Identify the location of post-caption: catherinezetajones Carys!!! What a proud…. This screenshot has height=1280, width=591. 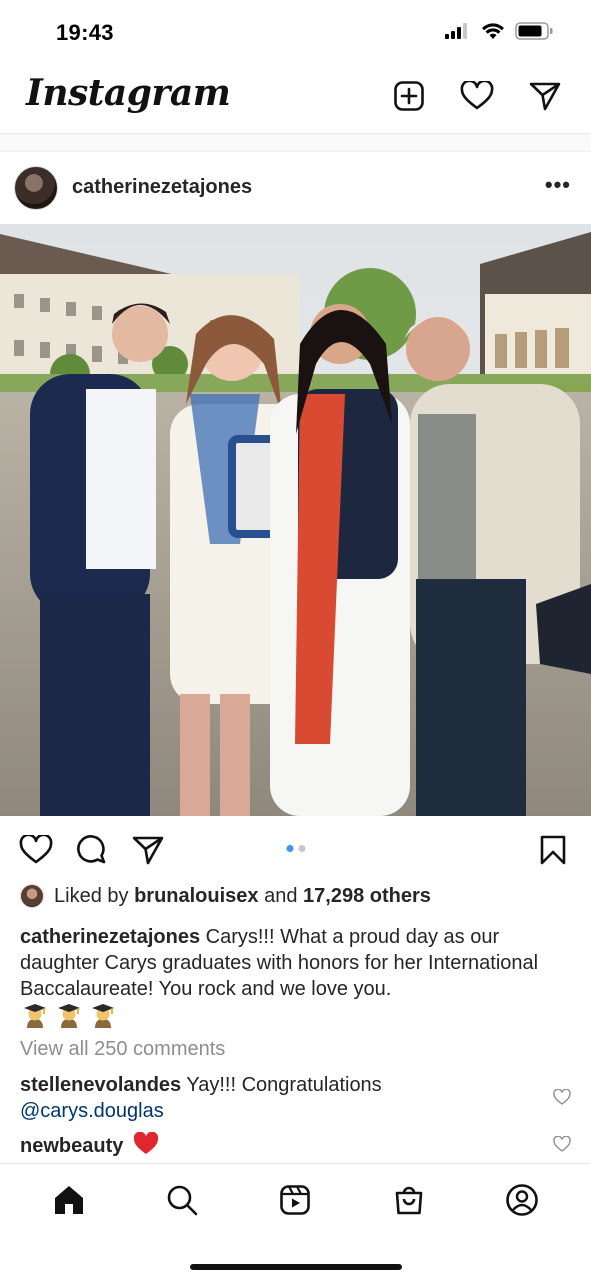
(300, 963).